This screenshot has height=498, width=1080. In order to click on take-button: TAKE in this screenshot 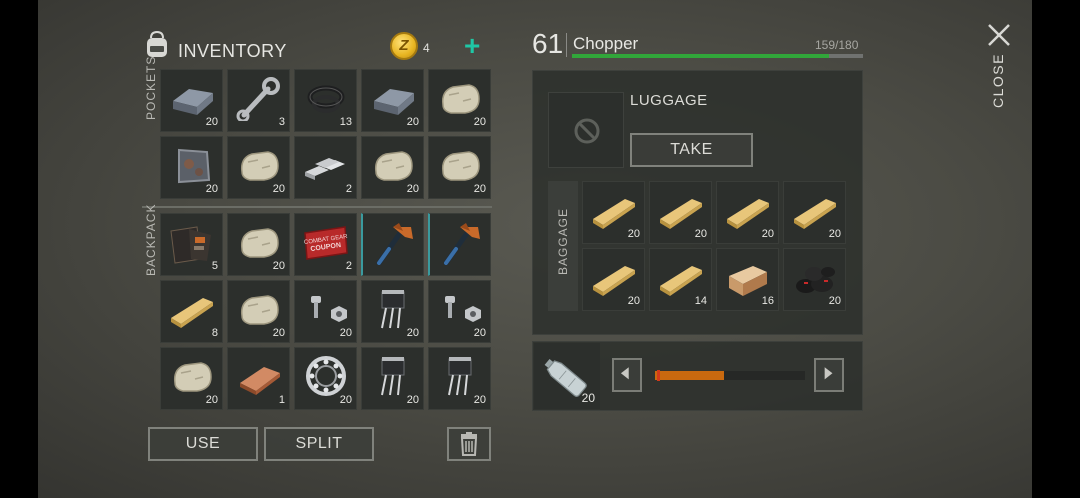, I will do `click(691, 150)`.